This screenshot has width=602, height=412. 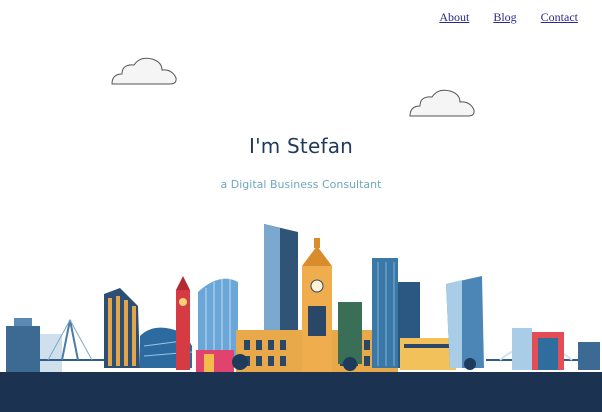 What do you see at coordinates (301, 146) in the screenshot?
I see `hero-title: I'm Stefan` at bounding box center [301, 146].